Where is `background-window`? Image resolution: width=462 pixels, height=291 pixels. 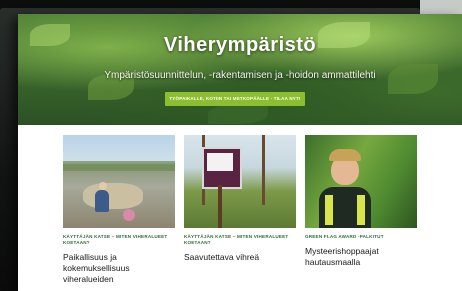
background-window is located at coordinates (441, 7).